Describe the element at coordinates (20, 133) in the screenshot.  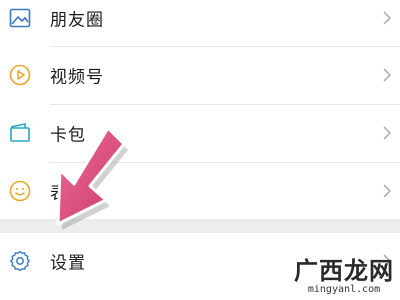
I see `card-wallet-icon` at that location.